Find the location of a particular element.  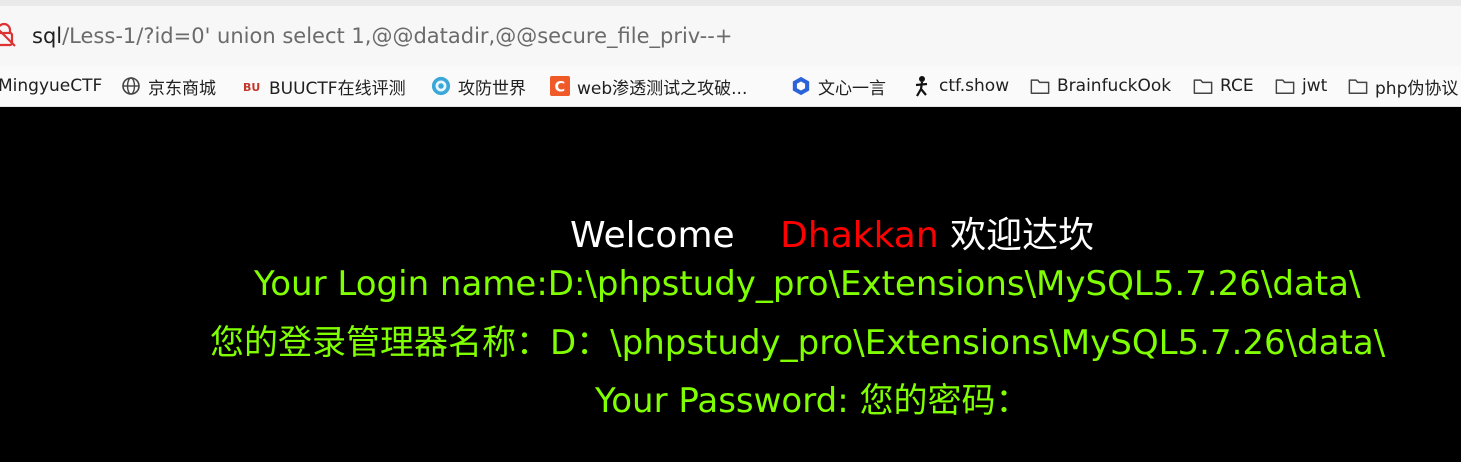

ctfshow-icon is located at coordinates (922, 86).